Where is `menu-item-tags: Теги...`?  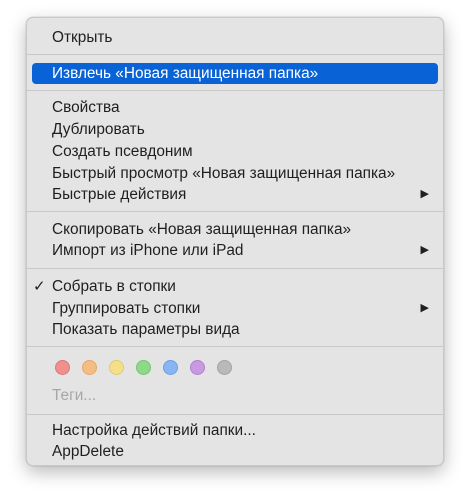 menu-item-tags: Теги... is located at coordinates (235, 395).